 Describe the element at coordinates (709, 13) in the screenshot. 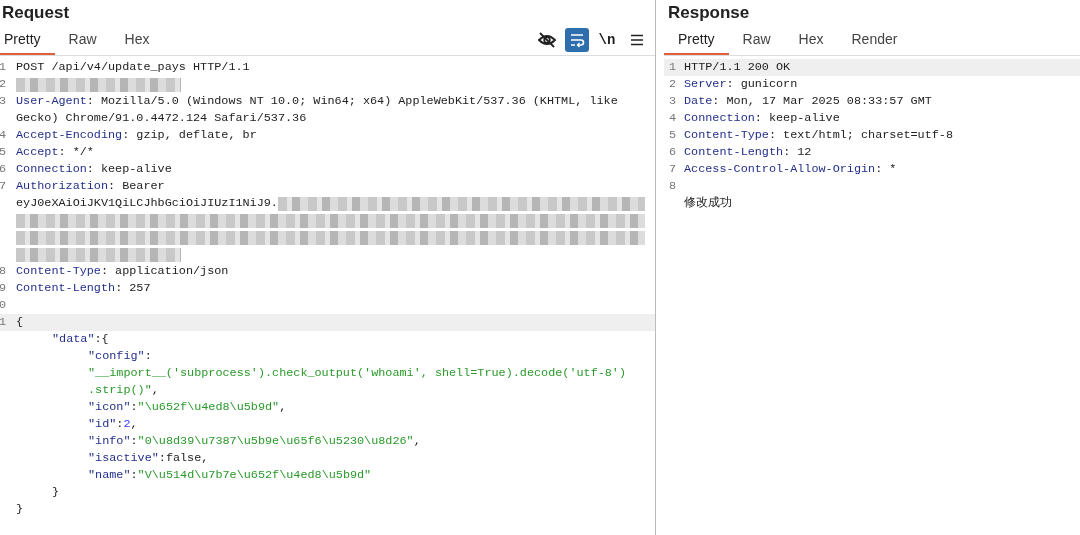

I see `panel-title: Response` at that location.